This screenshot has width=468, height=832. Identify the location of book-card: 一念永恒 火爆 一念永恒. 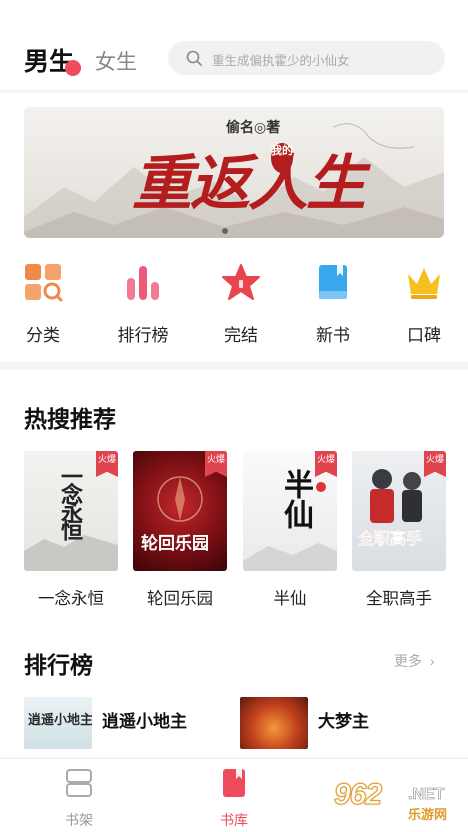
(71, 530).